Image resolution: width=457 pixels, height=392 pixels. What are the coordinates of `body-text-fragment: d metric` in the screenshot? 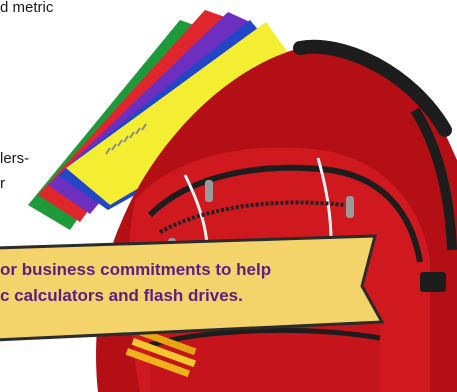 It's located at (27, 8).